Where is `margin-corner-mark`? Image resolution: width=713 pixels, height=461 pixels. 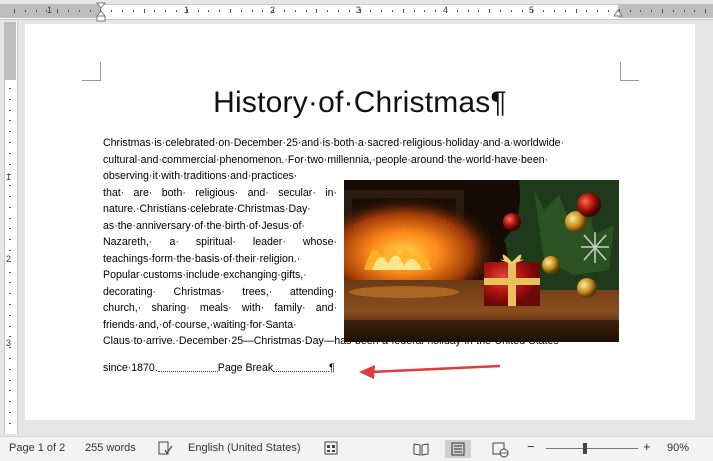 margin-corner-mark is located at coordinates (91, 71).